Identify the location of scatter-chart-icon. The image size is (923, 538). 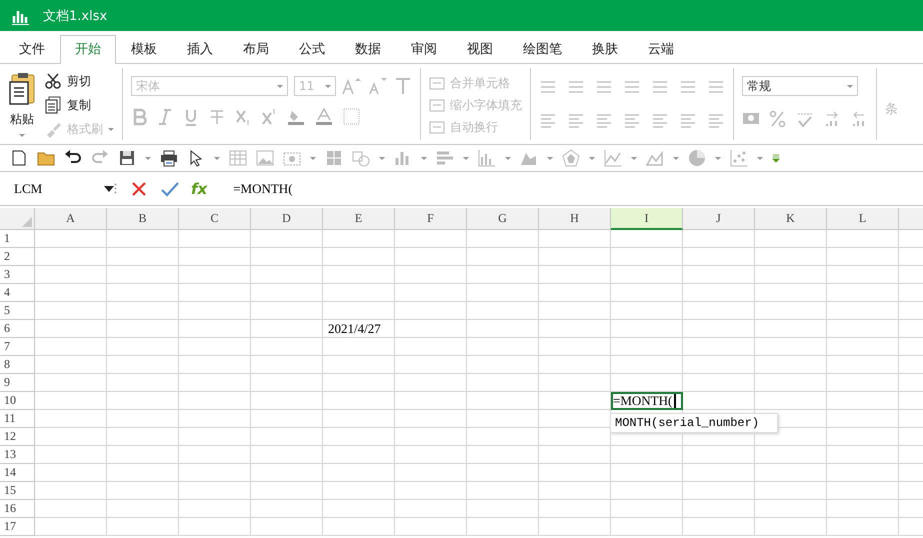
(739, 158).